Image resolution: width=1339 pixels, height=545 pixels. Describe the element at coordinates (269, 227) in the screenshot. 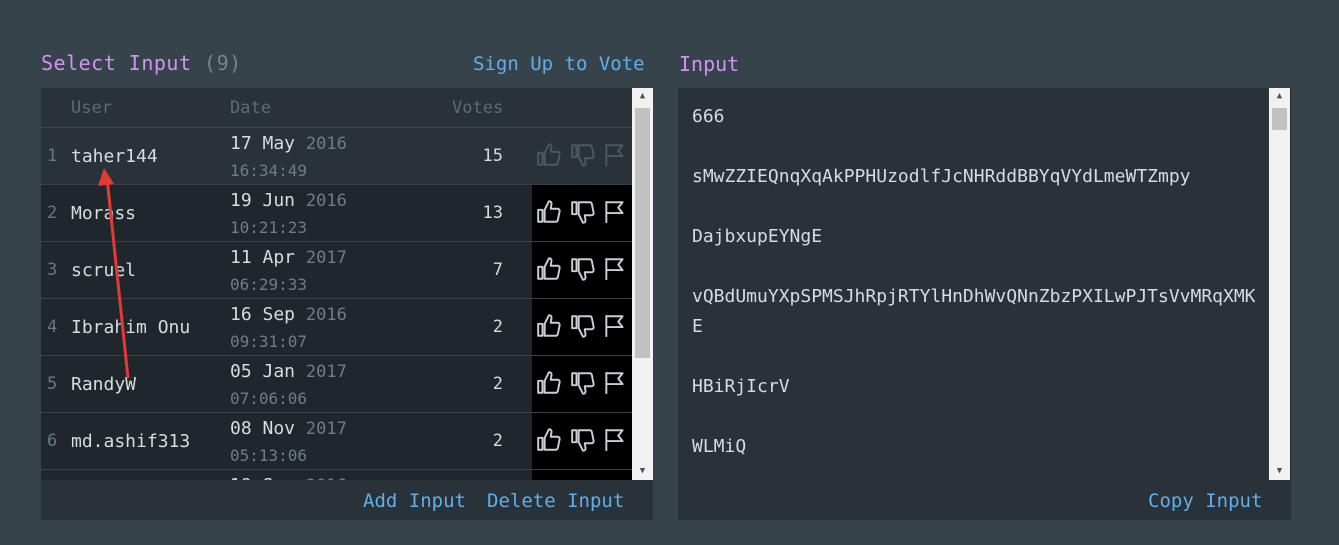

I see `row-time: 10:21:23` at that location.